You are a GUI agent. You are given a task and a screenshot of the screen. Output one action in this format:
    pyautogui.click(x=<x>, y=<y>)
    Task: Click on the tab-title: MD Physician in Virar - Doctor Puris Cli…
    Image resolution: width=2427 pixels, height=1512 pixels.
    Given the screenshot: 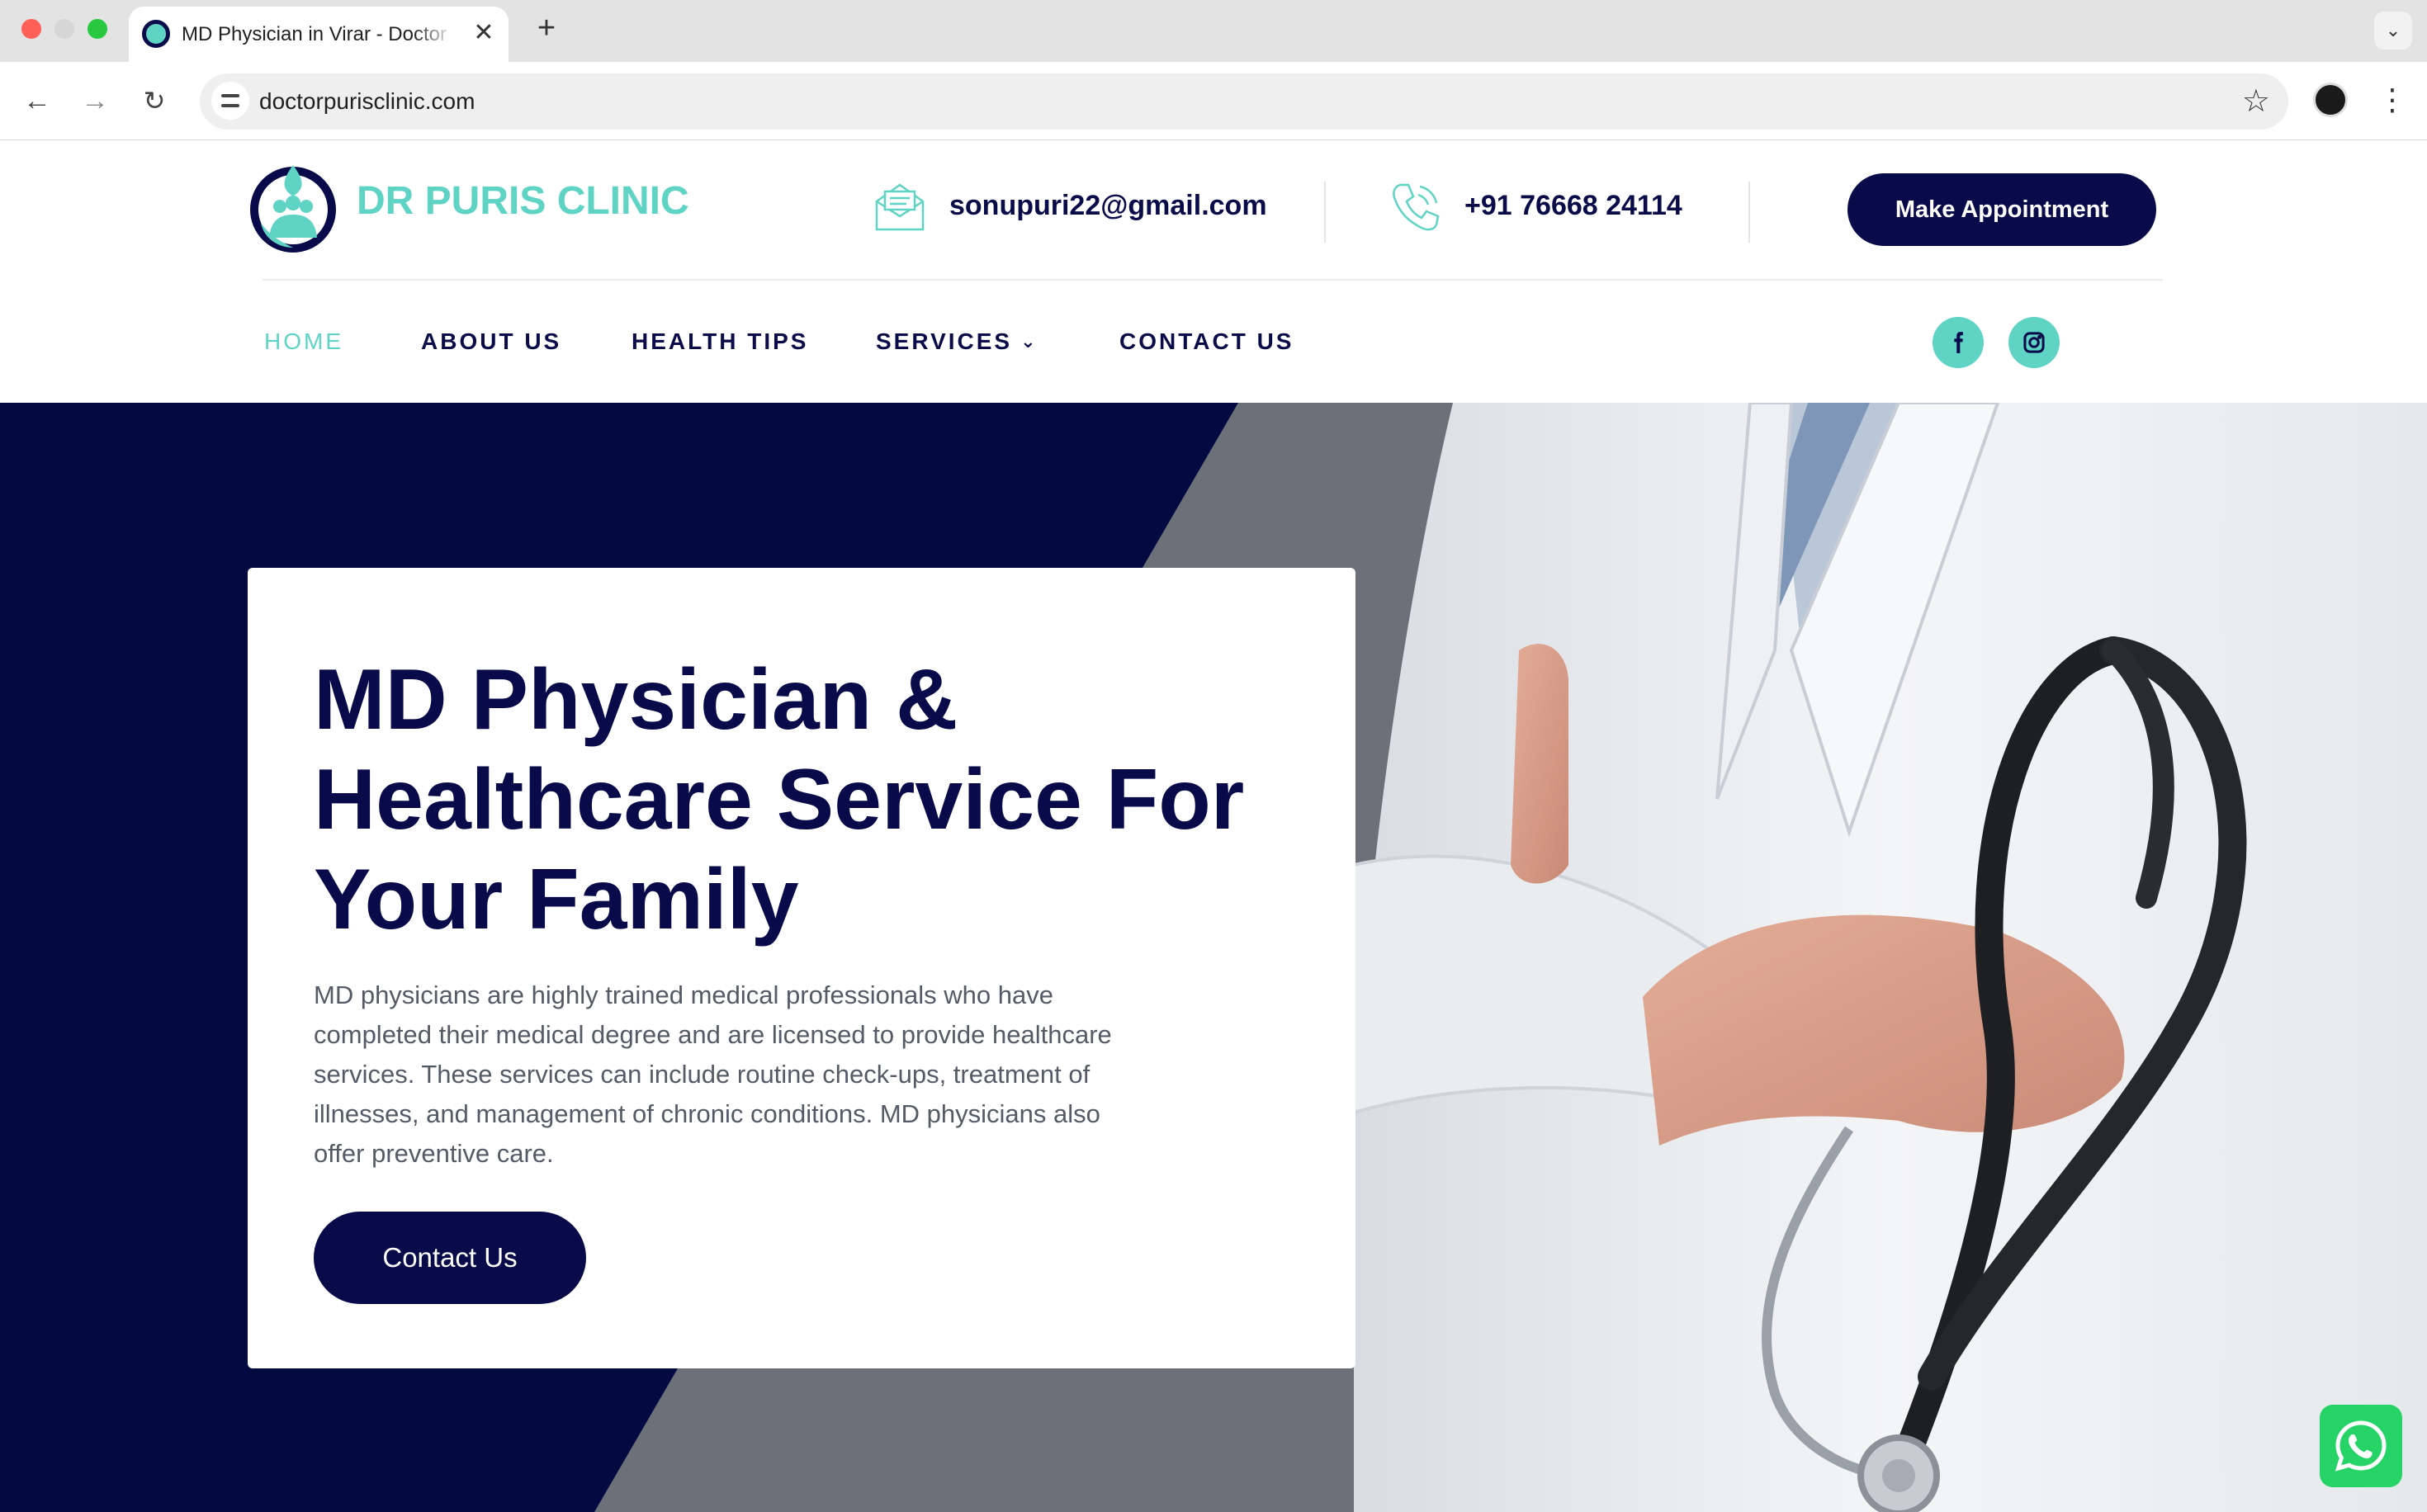 What is the action you would take?
    pyautogui.click(x=318, y=34)
    